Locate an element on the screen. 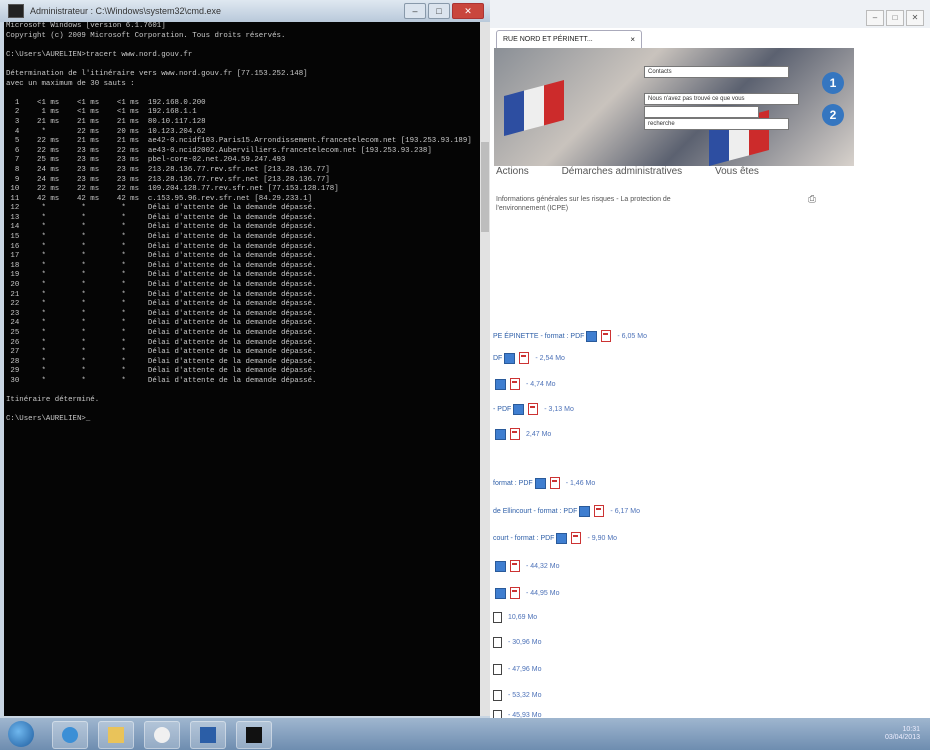 Image resolution: width=930 pixels, height=750 pixels. download-link: - 44,32 Mo is located at coordinates (526, 566).